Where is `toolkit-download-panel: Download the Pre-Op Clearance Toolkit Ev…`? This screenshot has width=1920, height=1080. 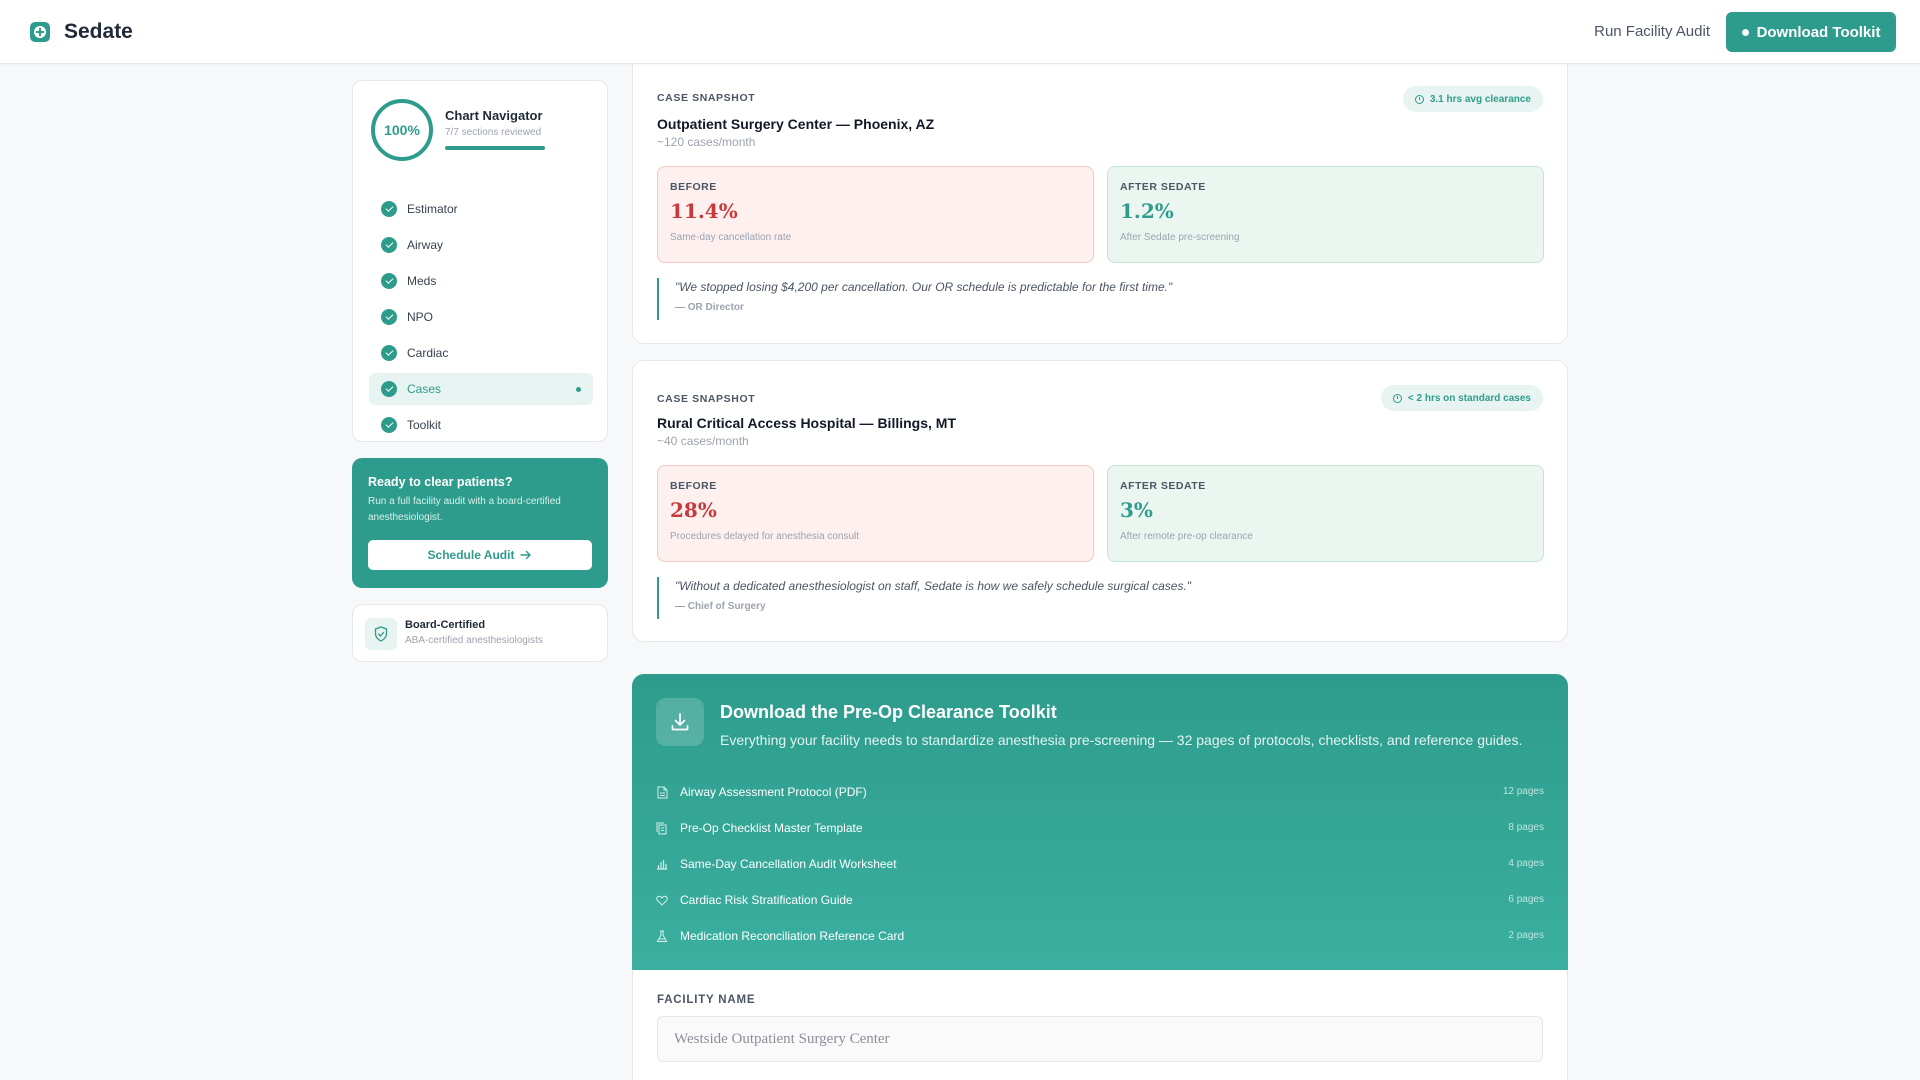 toolkit-download-panel: Download the Pre-Op Clearance Toolkit Ev… is located at coordinates (1100, 822).